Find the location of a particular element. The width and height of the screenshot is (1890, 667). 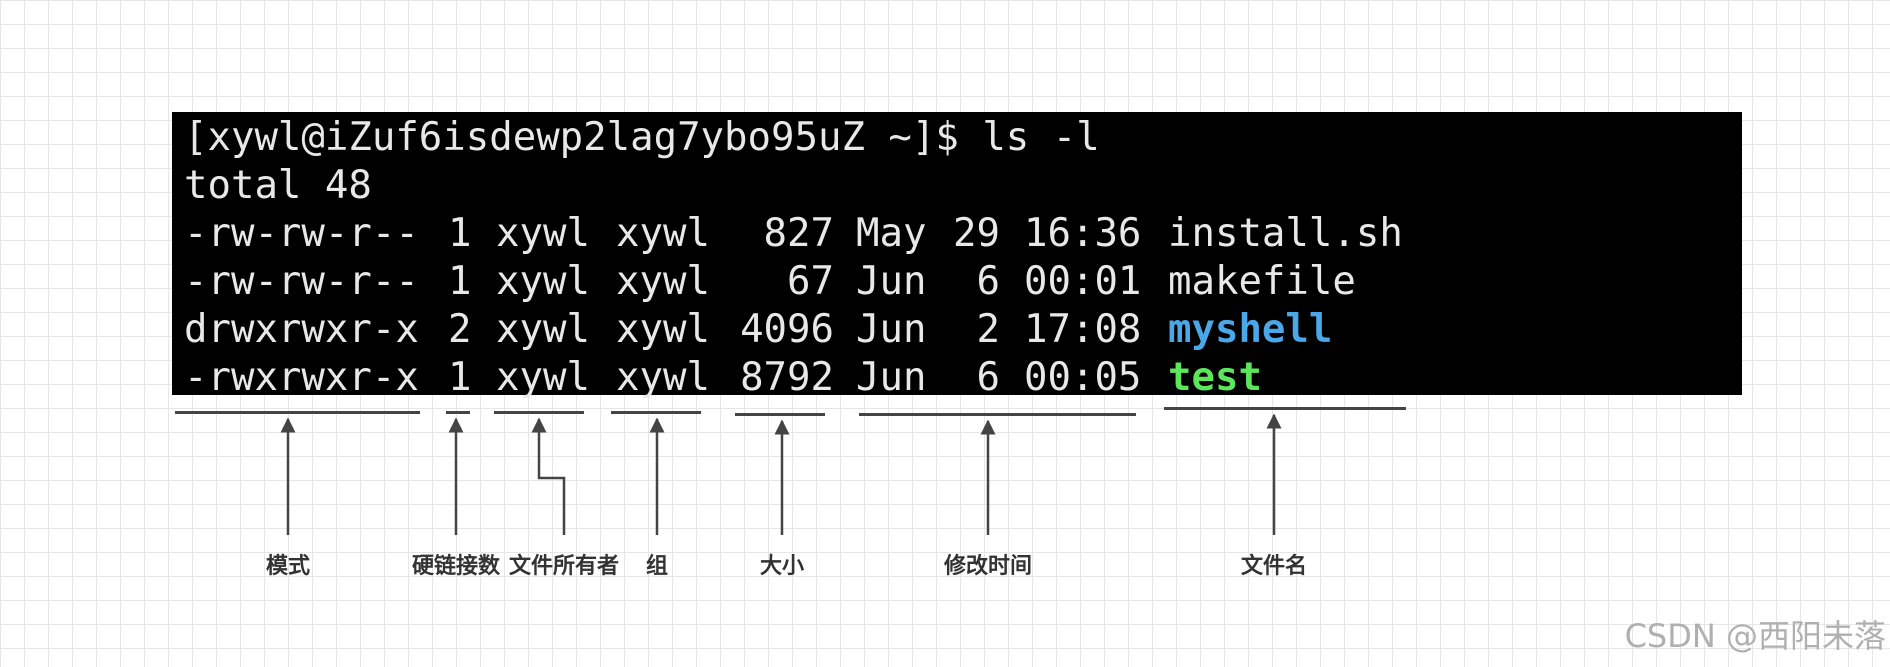

mtime-label: 修改时间 is located at coordinates (988, 566).